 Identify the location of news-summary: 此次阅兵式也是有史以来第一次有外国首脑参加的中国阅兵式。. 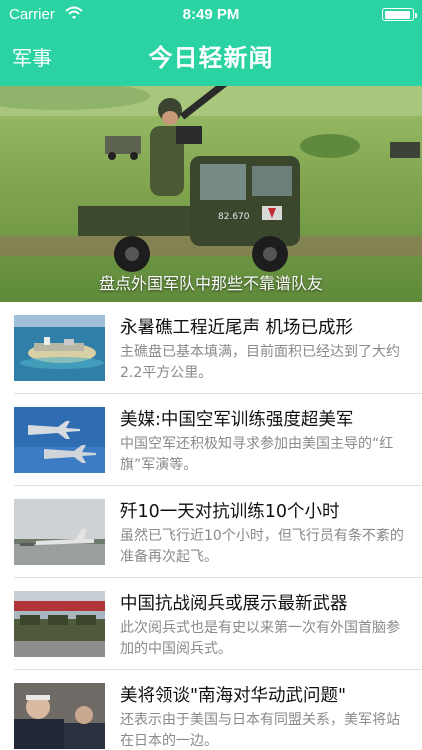
(260, 638).